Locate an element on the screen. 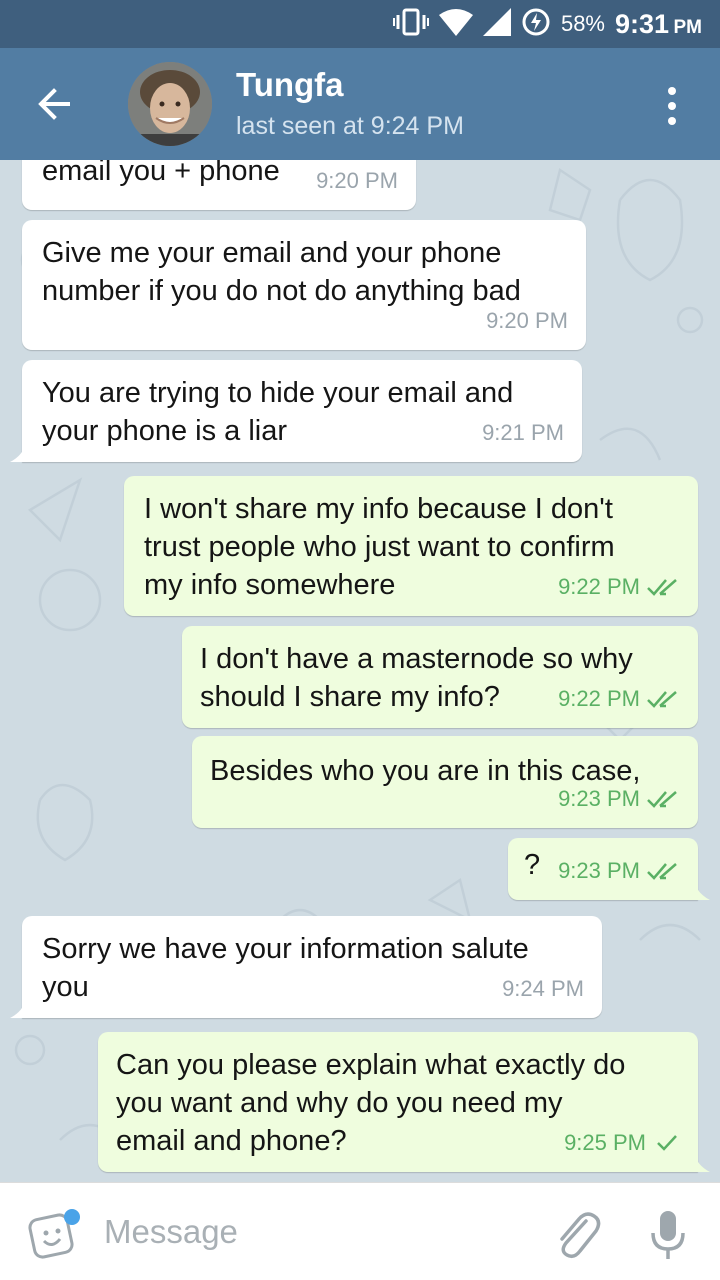 The image size is (720, 1280). message-meta: 9:24 PM is located at coordinates (543, 989).